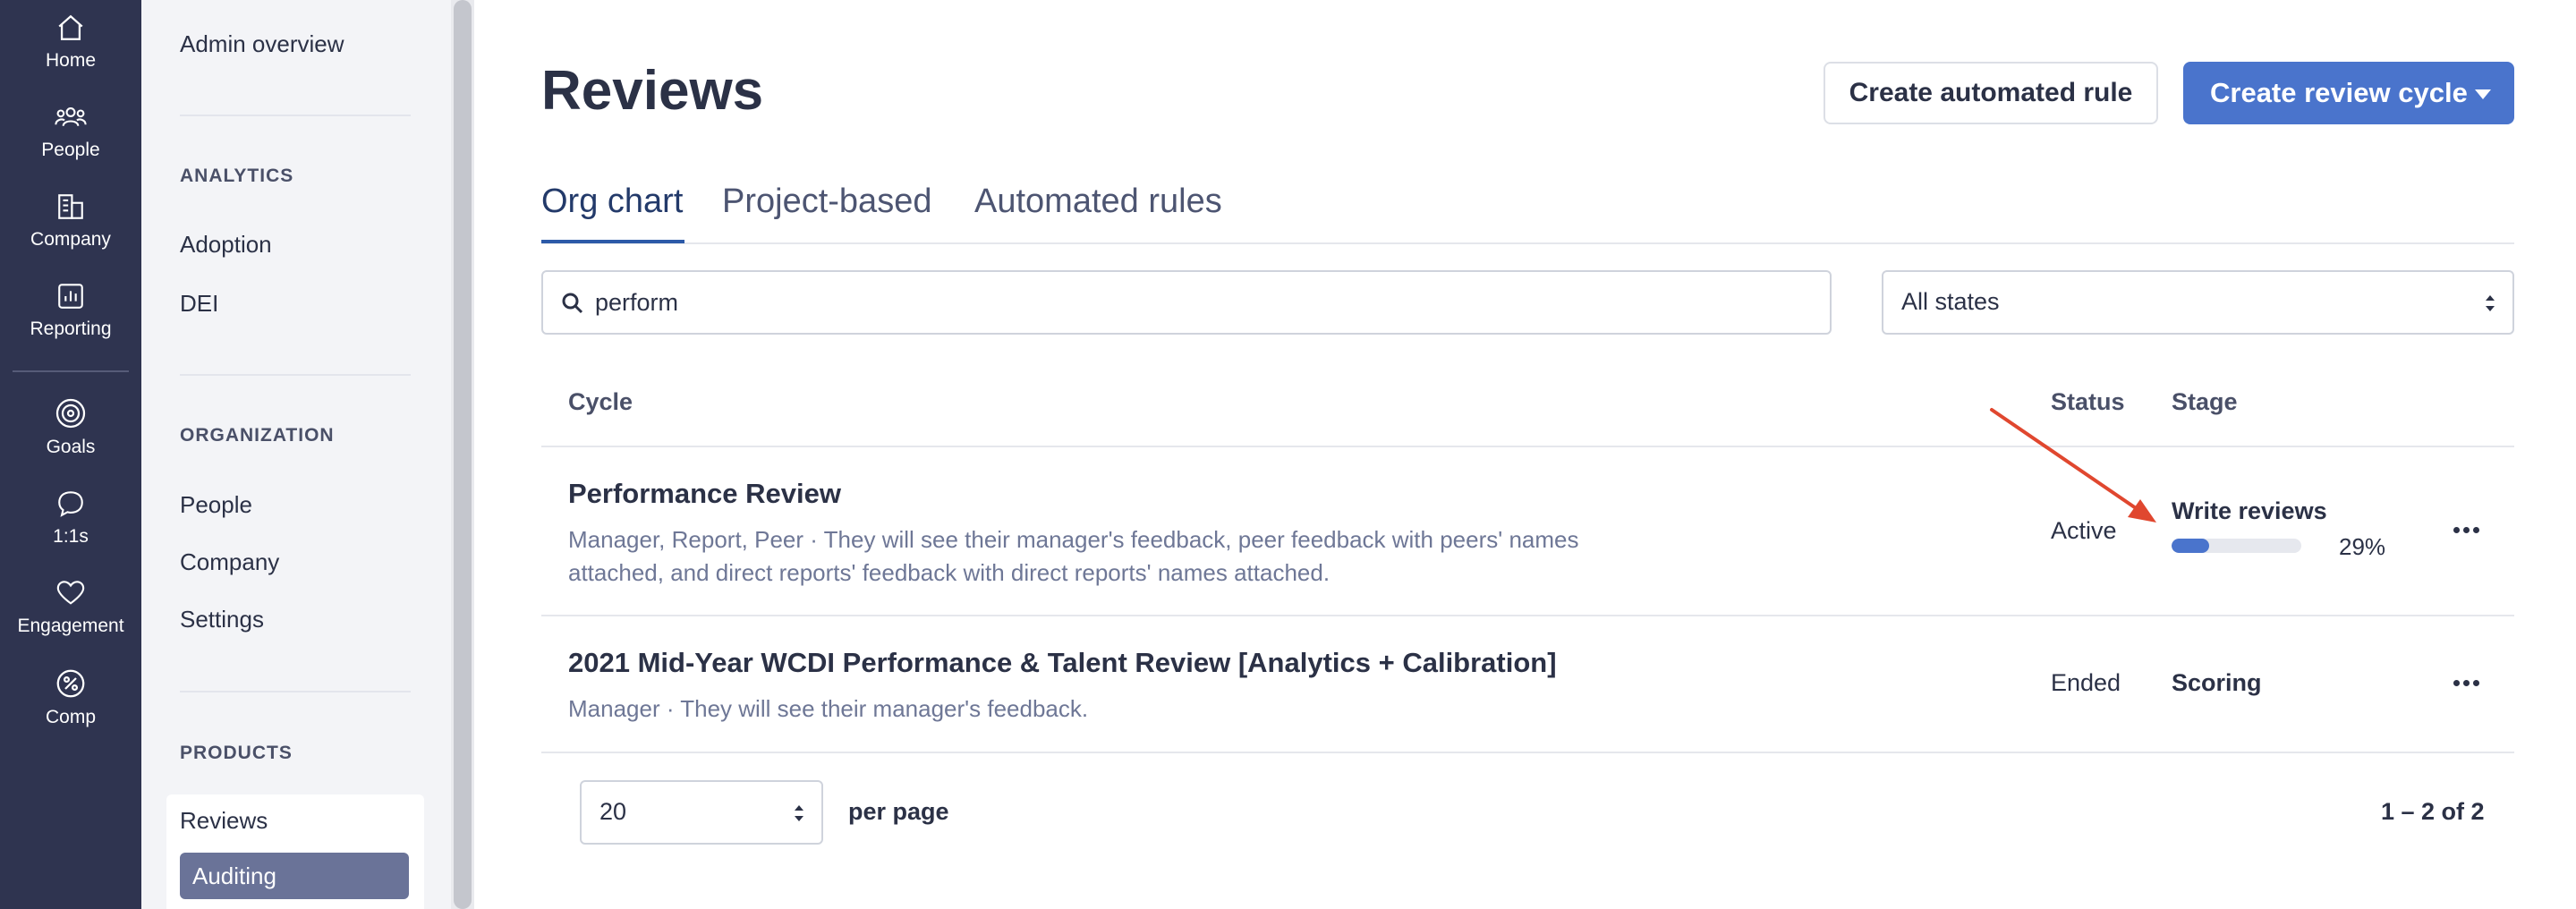 This screenshot has width=2576, height=909. Describe the element at coordinates (294, 876) in the screenshot. I see `sidebar-item-auditing: Auditing` at that location.